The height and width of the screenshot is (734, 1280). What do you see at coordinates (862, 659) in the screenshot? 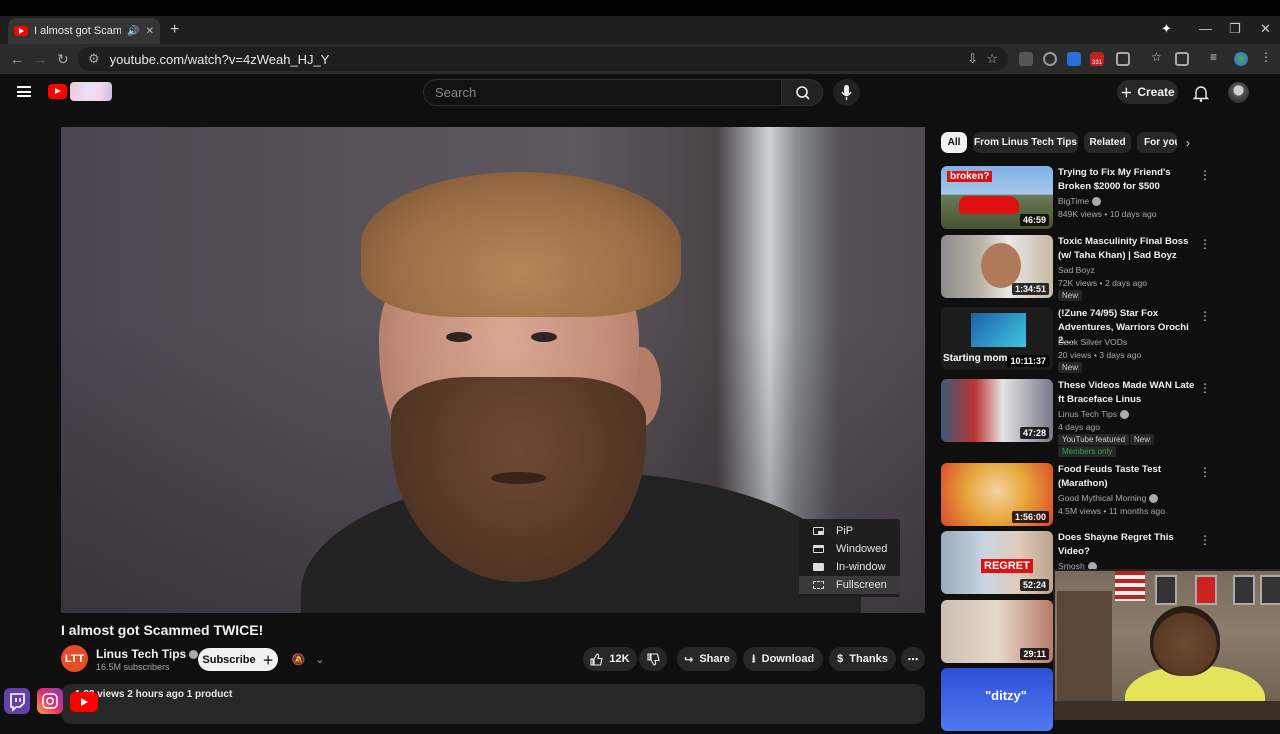
I see `thanks-button: $ Thanks` at bounding box center [862, 659].